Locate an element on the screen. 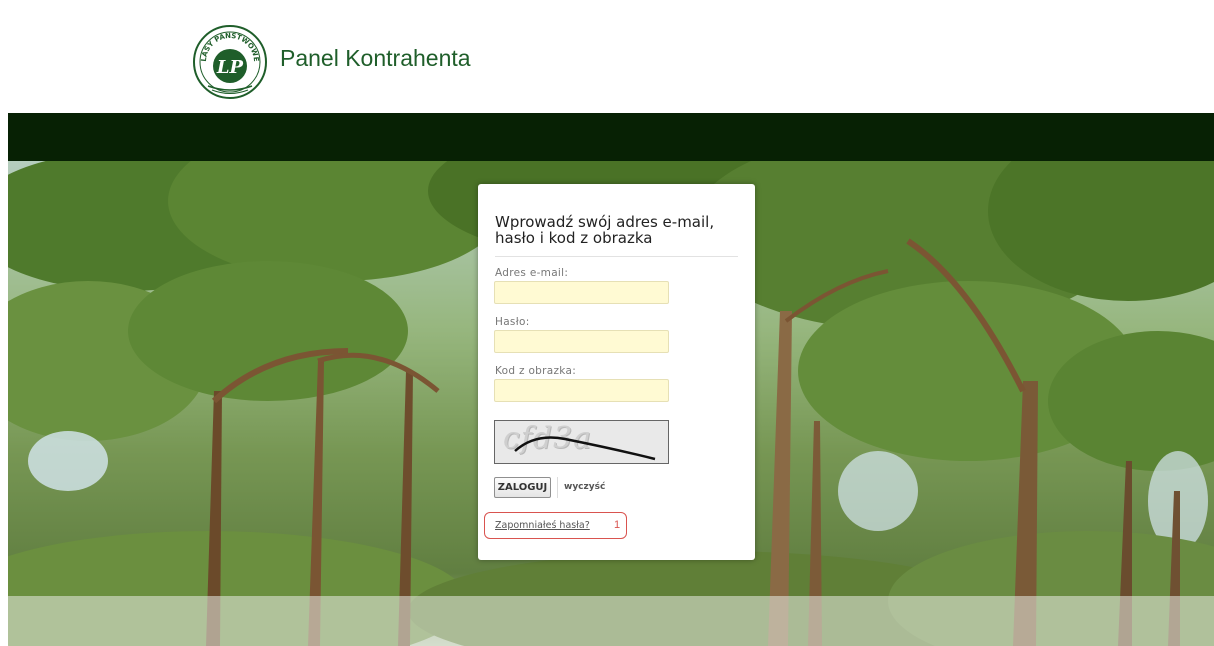  email-input is located at coordinates (581, 292).